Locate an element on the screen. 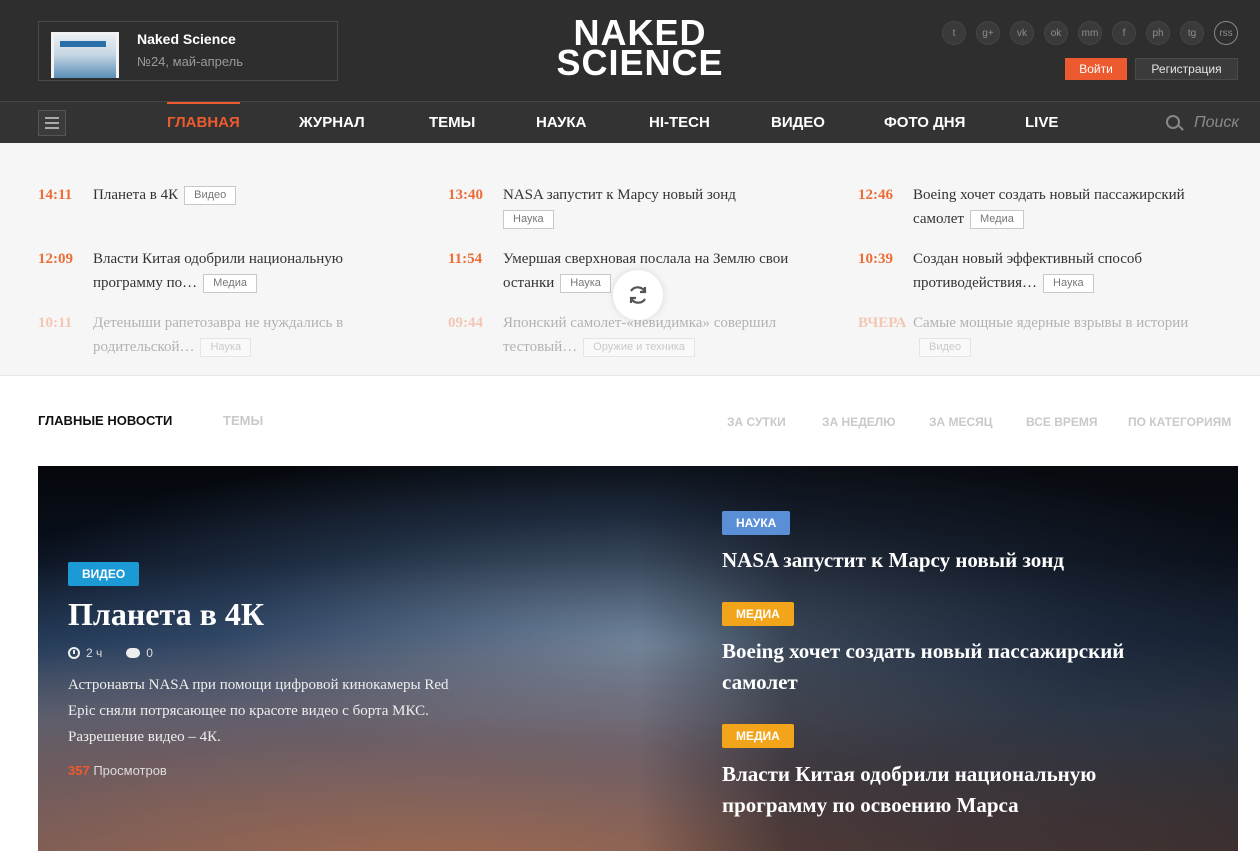 This screenshot has height=851, width=1260. views-count: 357 is located at coordinates (79, 770).